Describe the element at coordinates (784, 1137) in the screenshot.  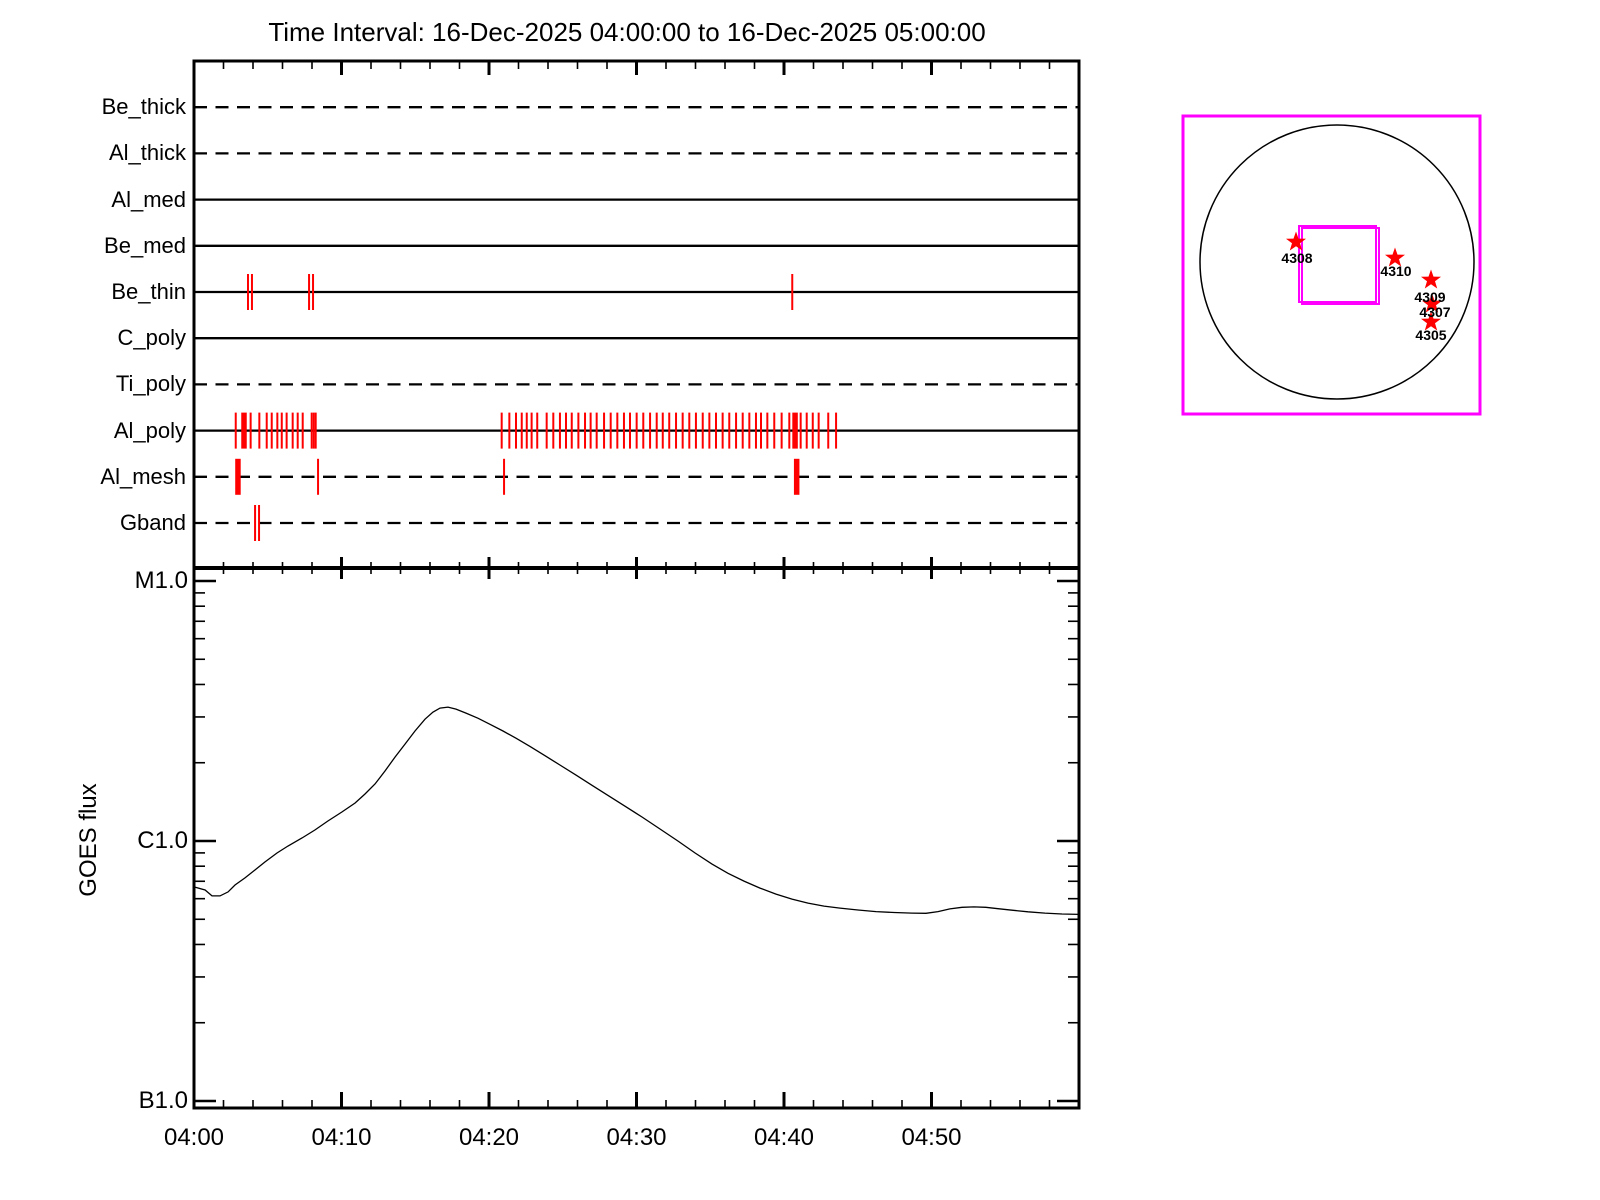
I see `time-tick-label-04:40: 04:40` at that location.